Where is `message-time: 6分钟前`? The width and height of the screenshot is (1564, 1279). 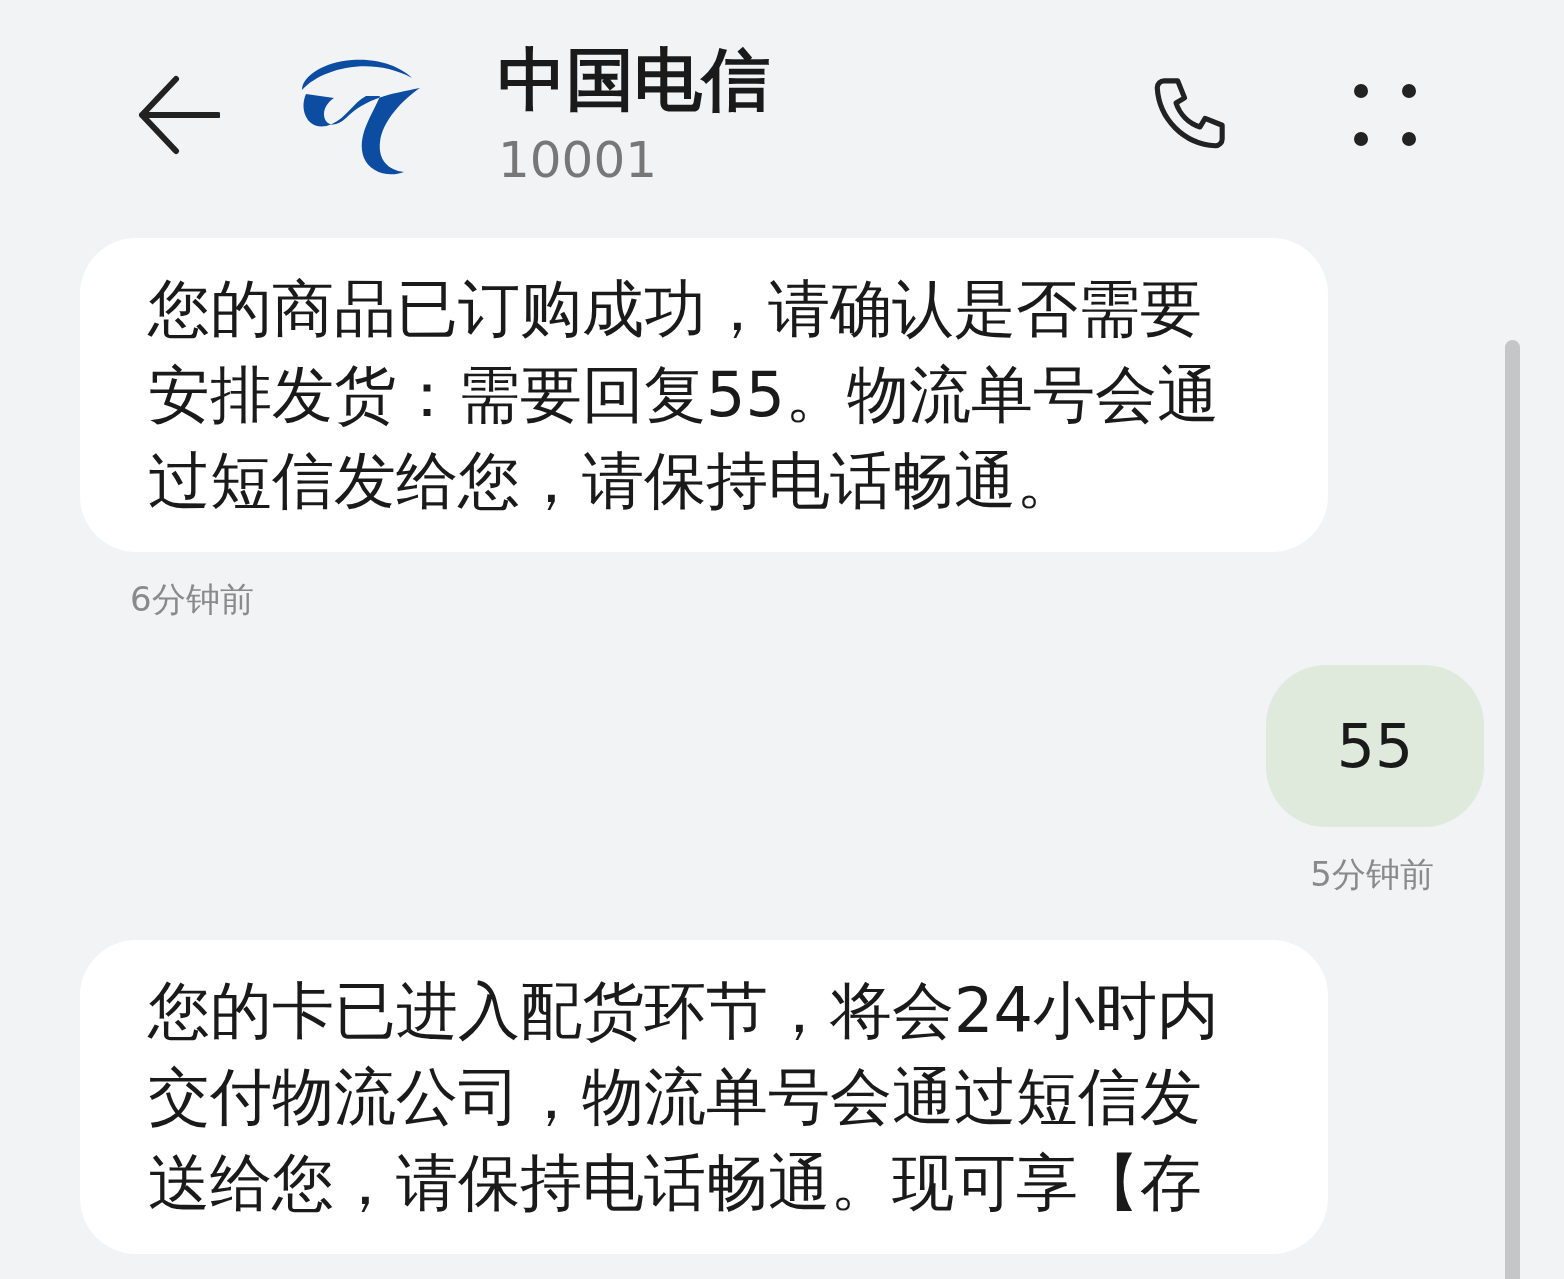
message-time: 6分钟前 is located at coordinates (192, 599).